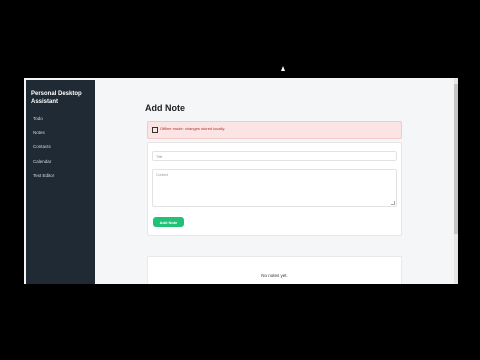 The width and height of the screenshot is (480, 360). I want to click on sidebar-item-calendar: Calendar, so click(42, 161).